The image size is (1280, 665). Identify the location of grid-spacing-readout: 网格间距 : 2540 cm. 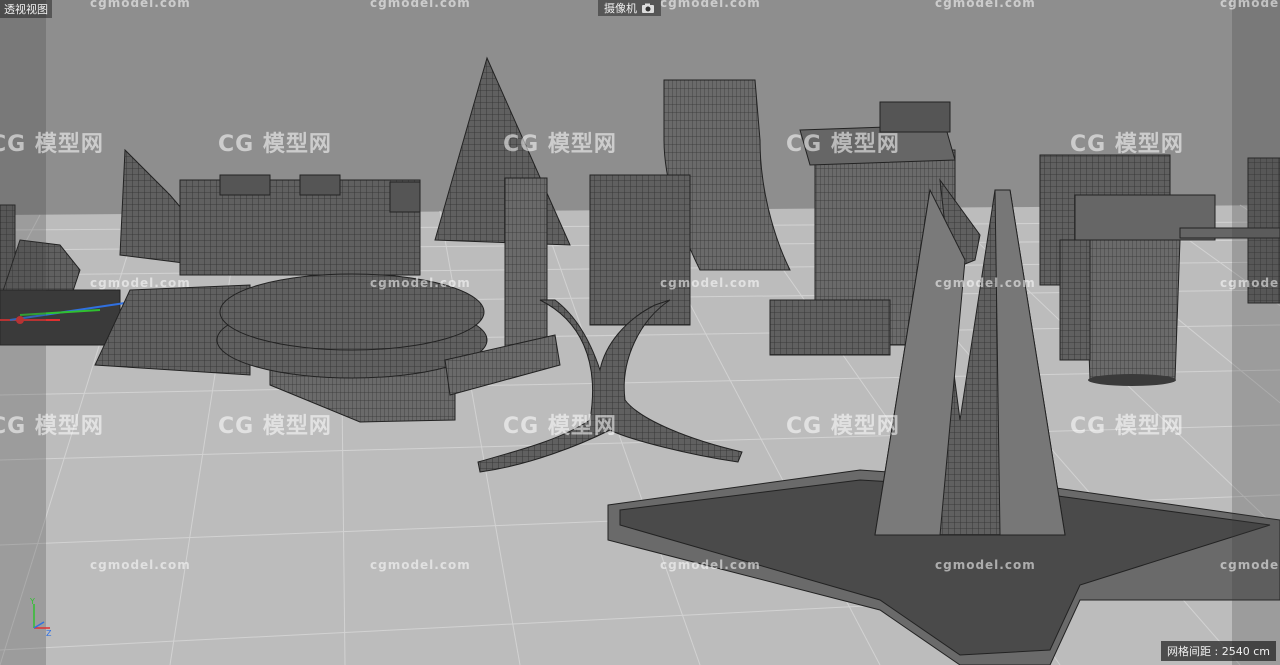
(1218, 651).